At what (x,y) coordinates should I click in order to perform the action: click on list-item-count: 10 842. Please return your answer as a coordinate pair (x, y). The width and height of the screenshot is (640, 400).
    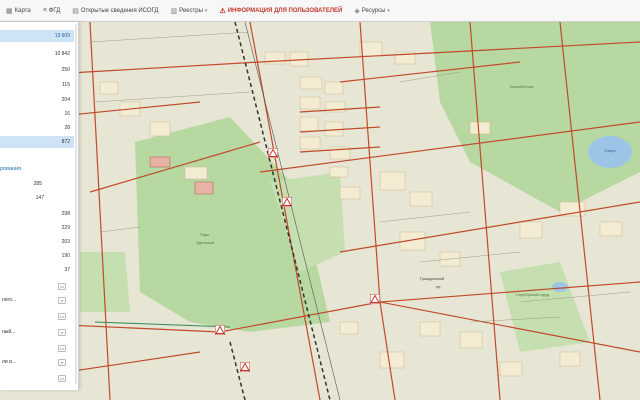
    Looking at the image, I should click on (62, 54).